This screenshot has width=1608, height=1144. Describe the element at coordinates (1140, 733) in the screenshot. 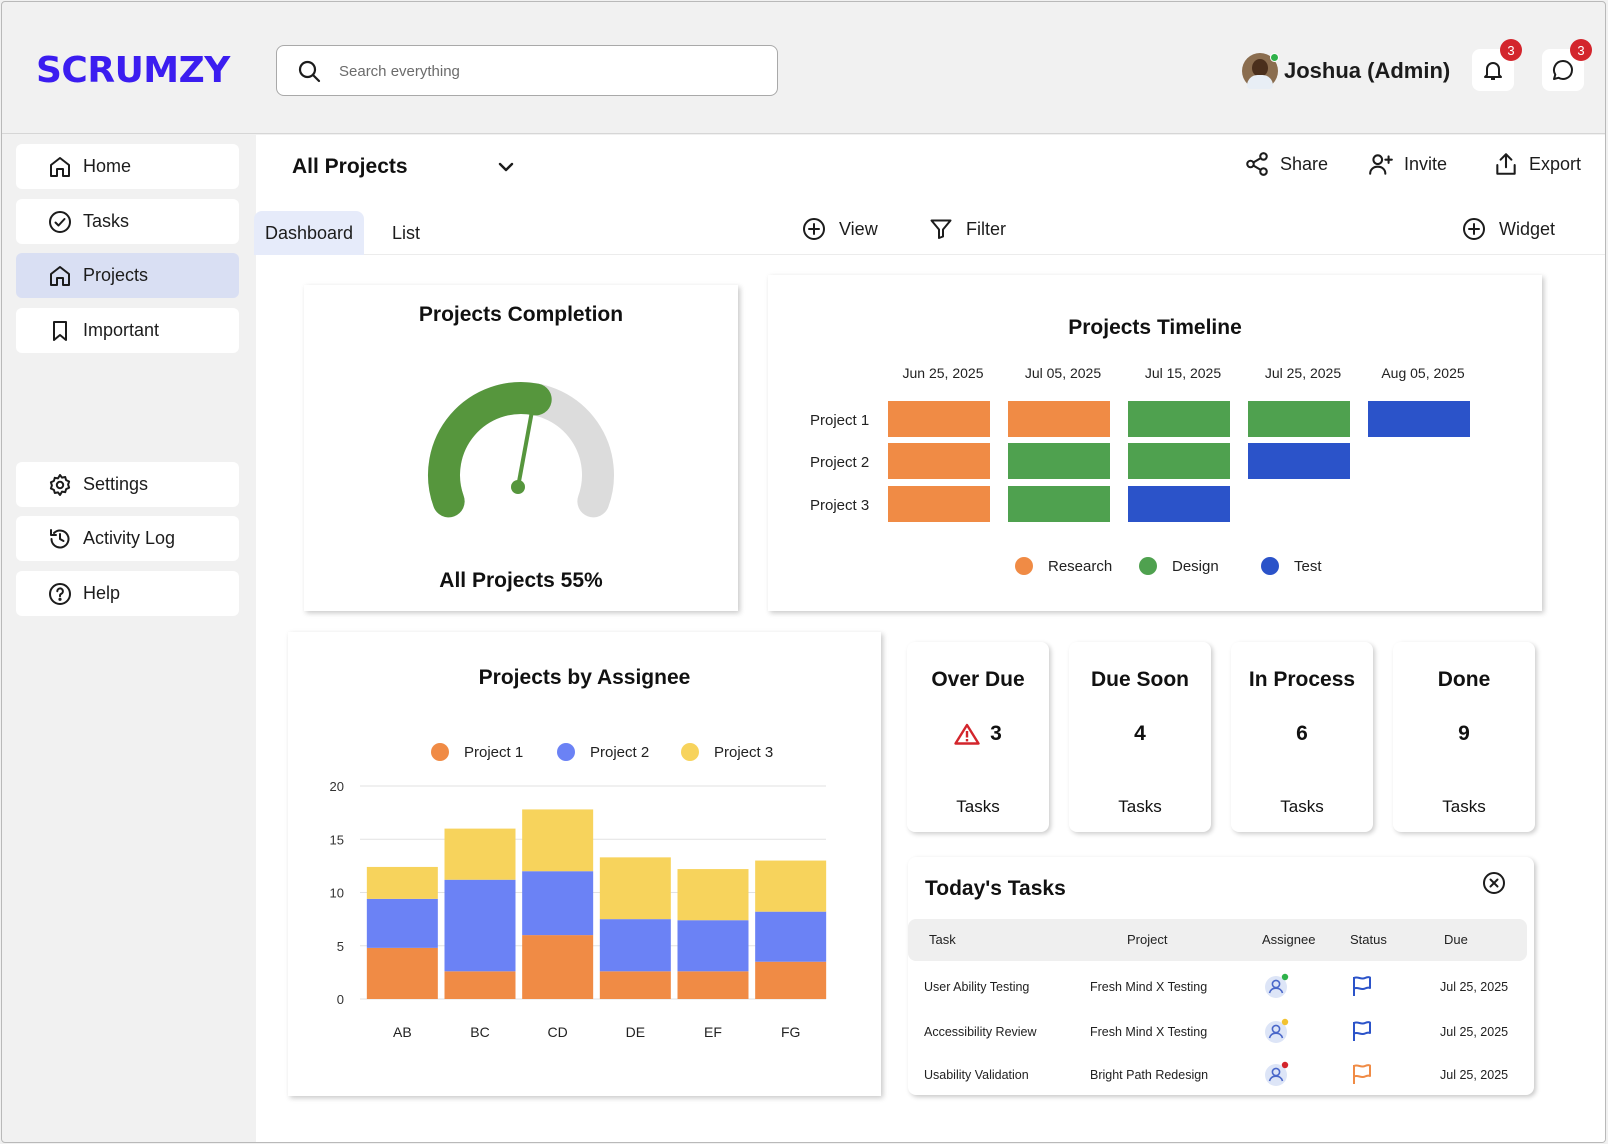

I see `stat-value: 4` at that location.